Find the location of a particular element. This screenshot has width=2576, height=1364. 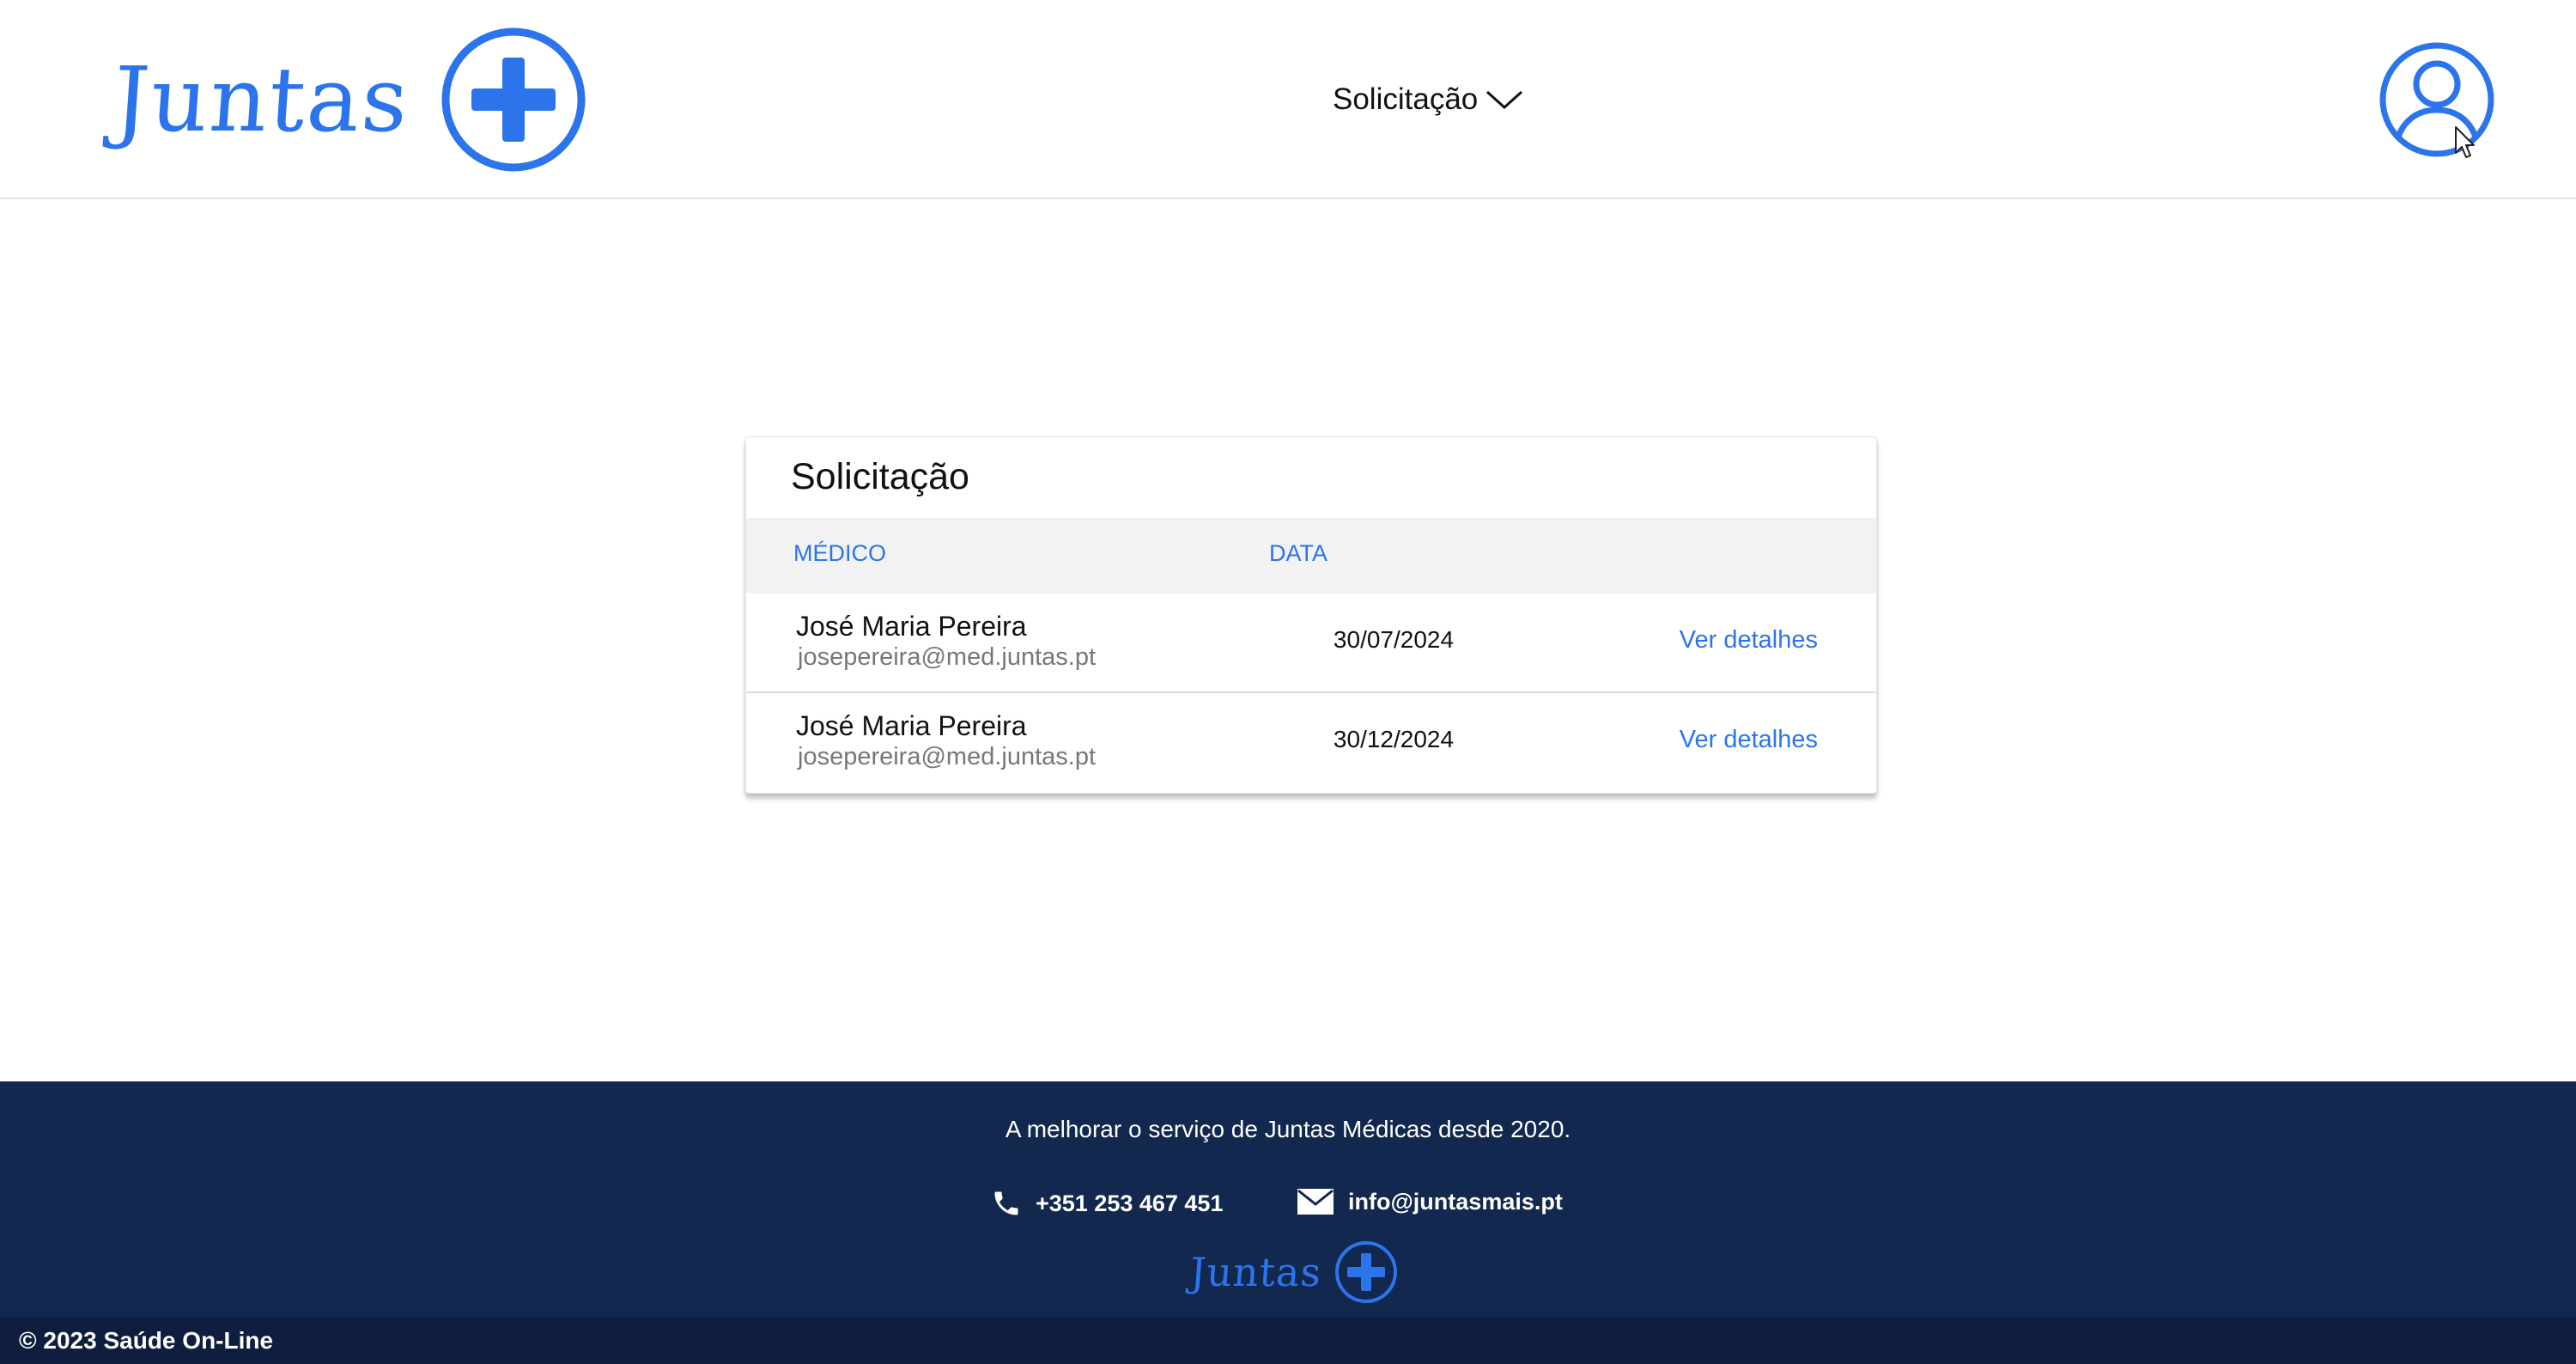

copyright-bar: © 2023 Saúde On-Line is located at coordinates (1288, 1341).